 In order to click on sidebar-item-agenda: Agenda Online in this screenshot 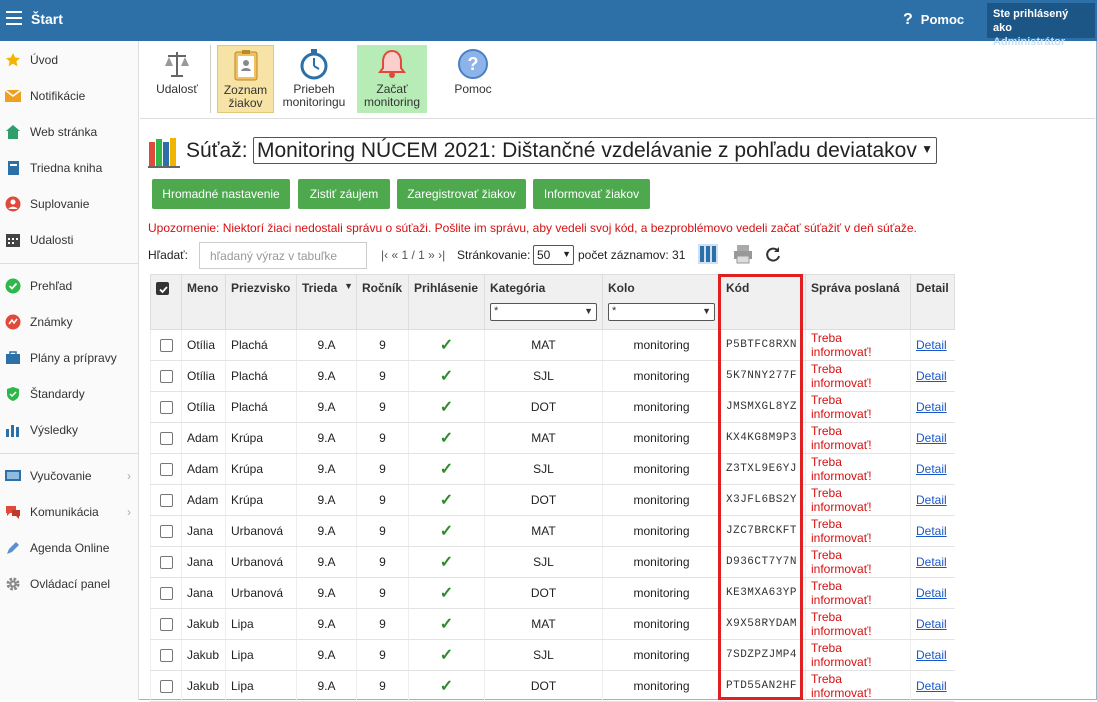, I will do `click(69, 548)`.